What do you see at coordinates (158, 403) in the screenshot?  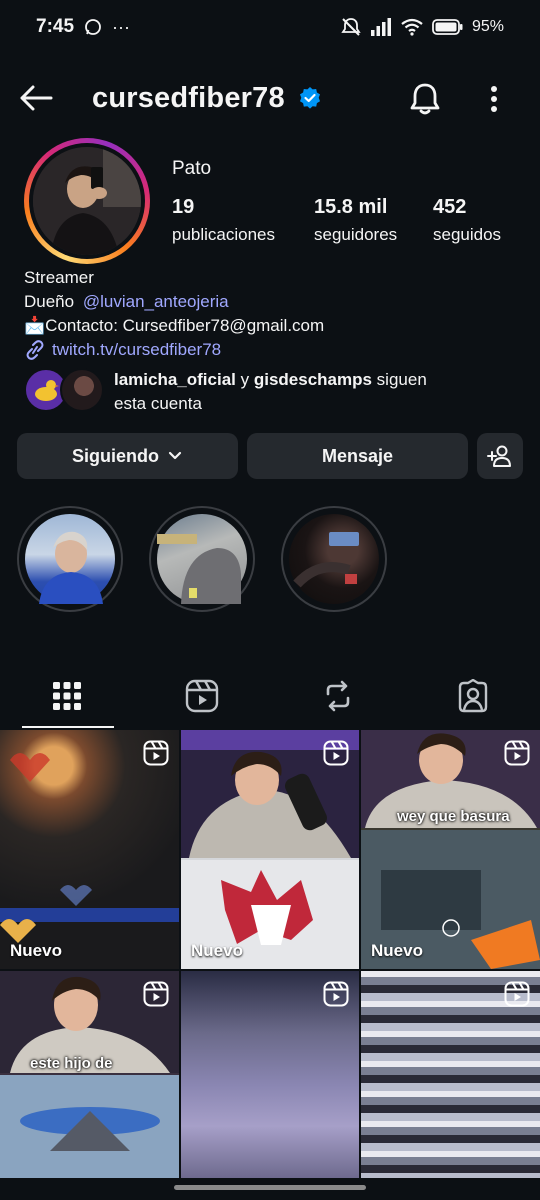 I see `mutual-suffix-line2: esta cuenta` at bounding box center [158, 403].